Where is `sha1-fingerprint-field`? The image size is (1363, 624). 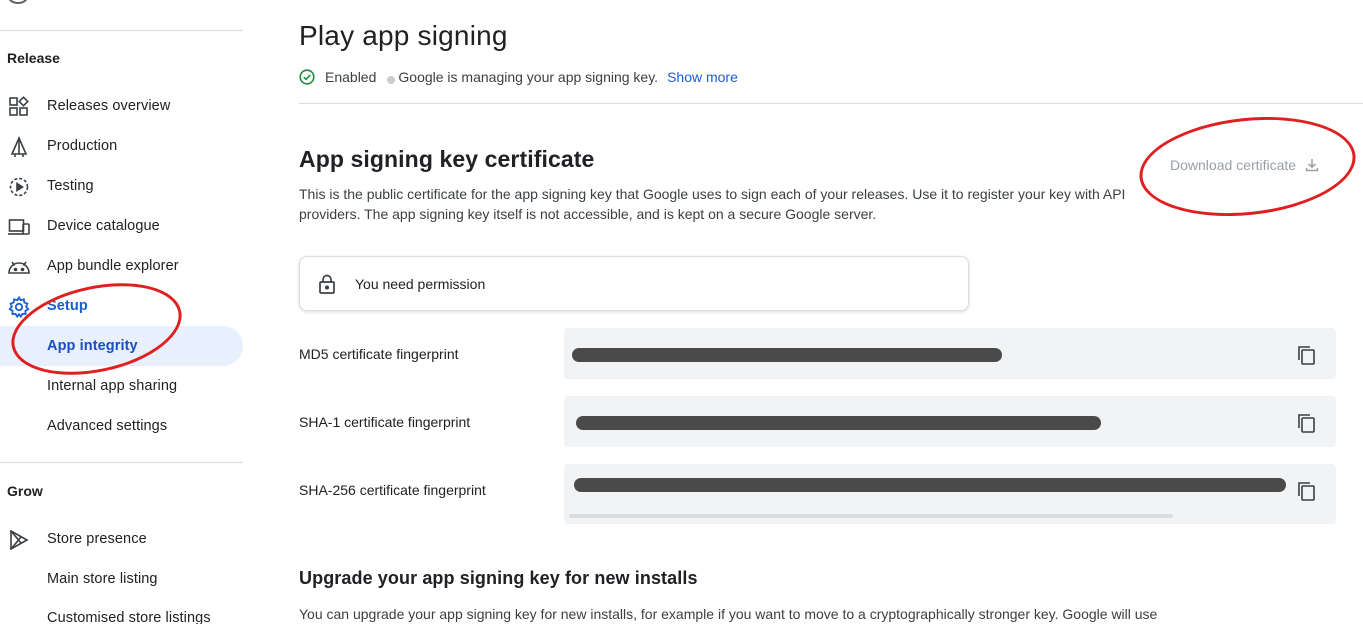
sha1-fingerprint-field is located at coordinates (950, 421).